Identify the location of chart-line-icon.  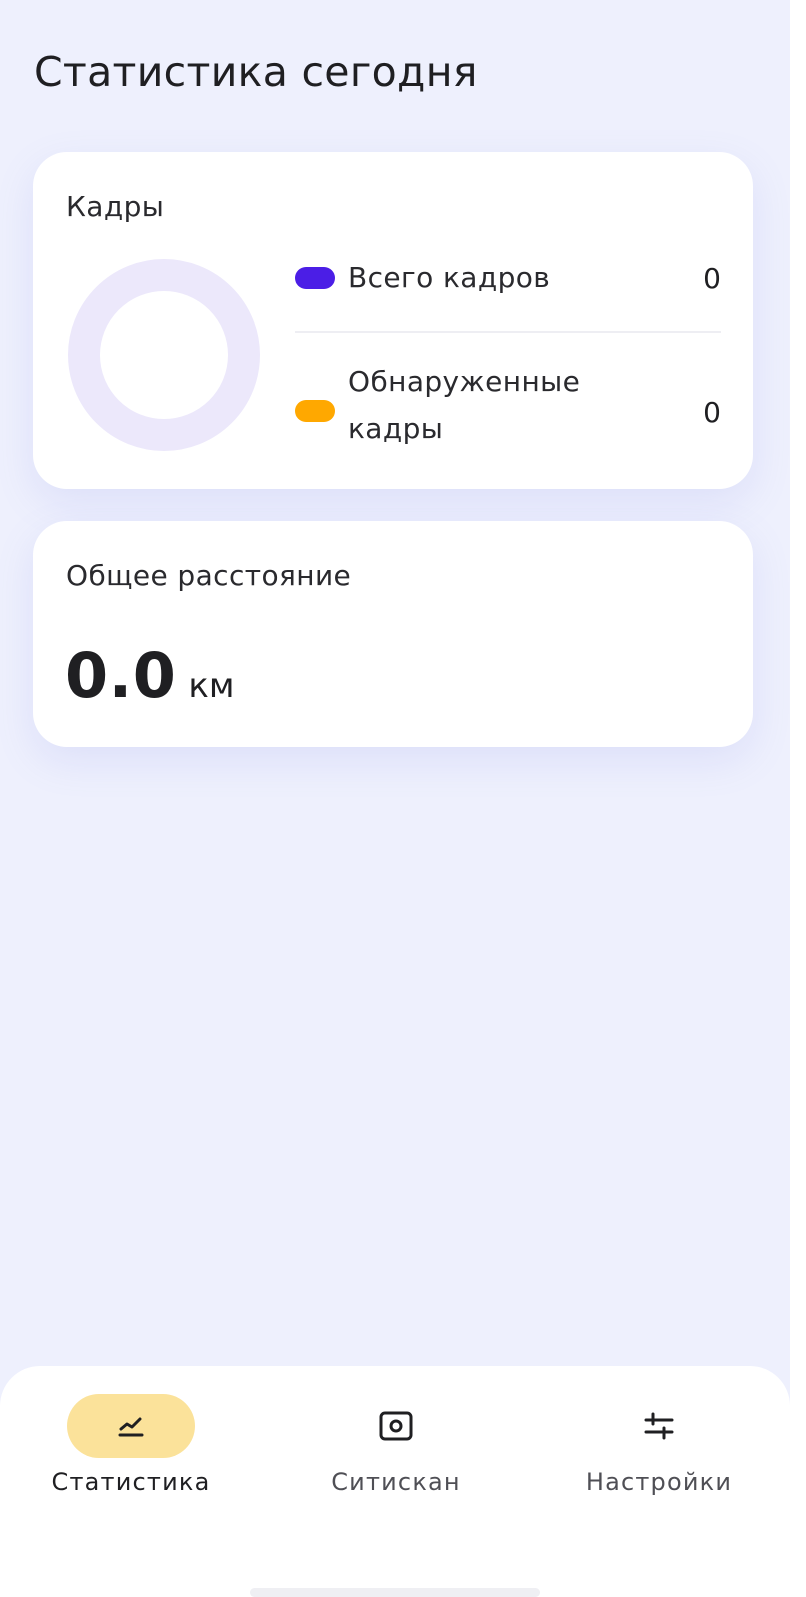
(131, 1427).